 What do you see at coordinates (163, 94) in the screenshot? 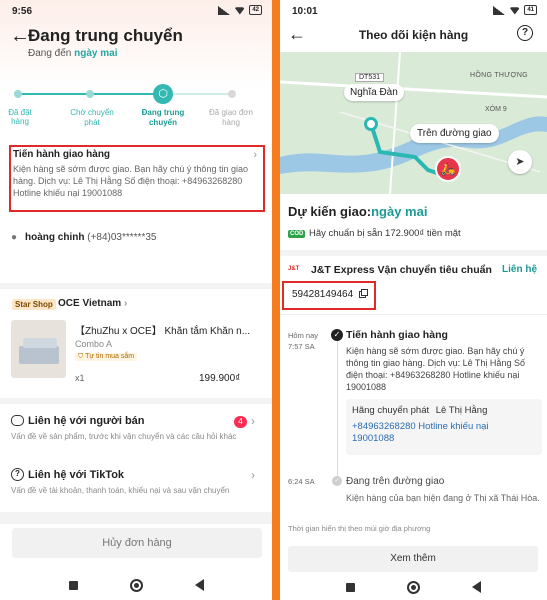
I see `box-icon: ⬡` at bounding box center [163, 94].